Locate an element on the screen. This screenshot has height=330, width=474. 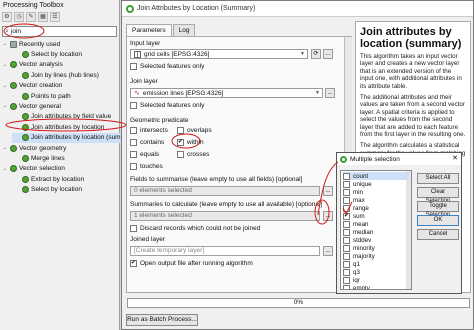
open-output-checkbox: Open output file after running algorithm is located at coordinates (191, 263).